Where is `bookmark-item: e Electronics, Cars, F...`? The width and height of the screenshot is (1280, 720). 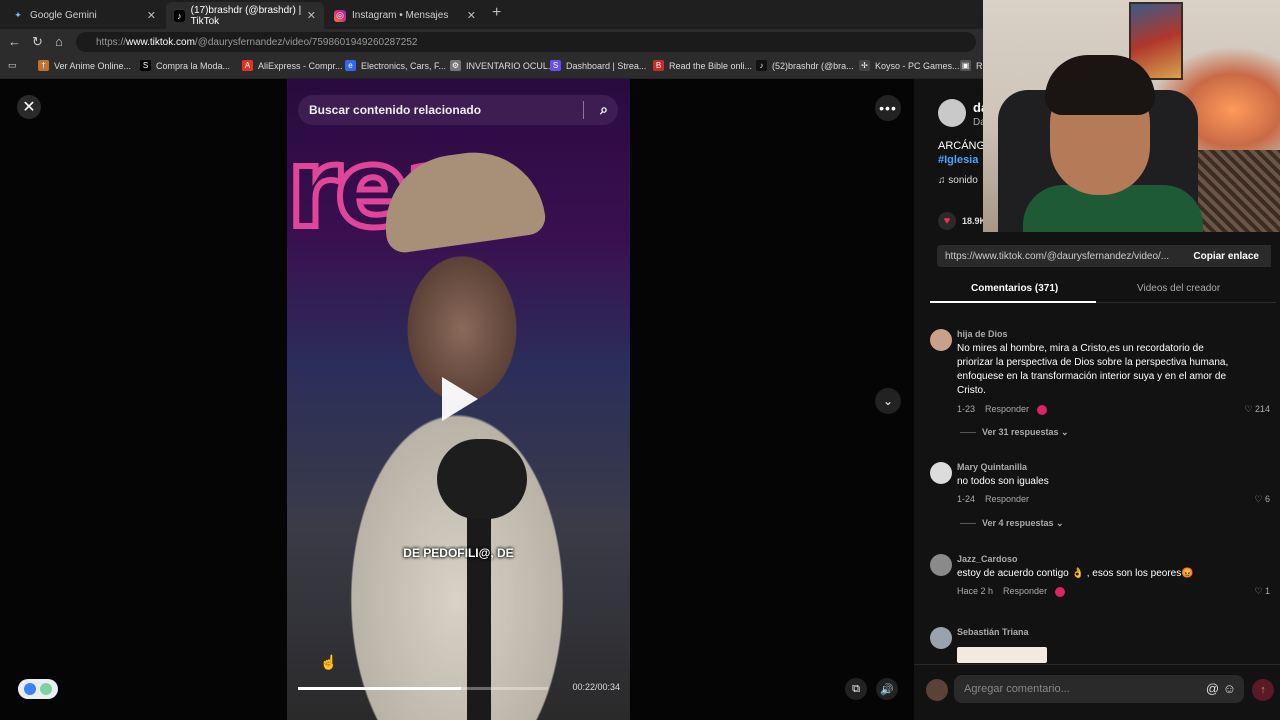 bookmark-item: e Electronics, Cars, F... is located at coordinates (395, 65).